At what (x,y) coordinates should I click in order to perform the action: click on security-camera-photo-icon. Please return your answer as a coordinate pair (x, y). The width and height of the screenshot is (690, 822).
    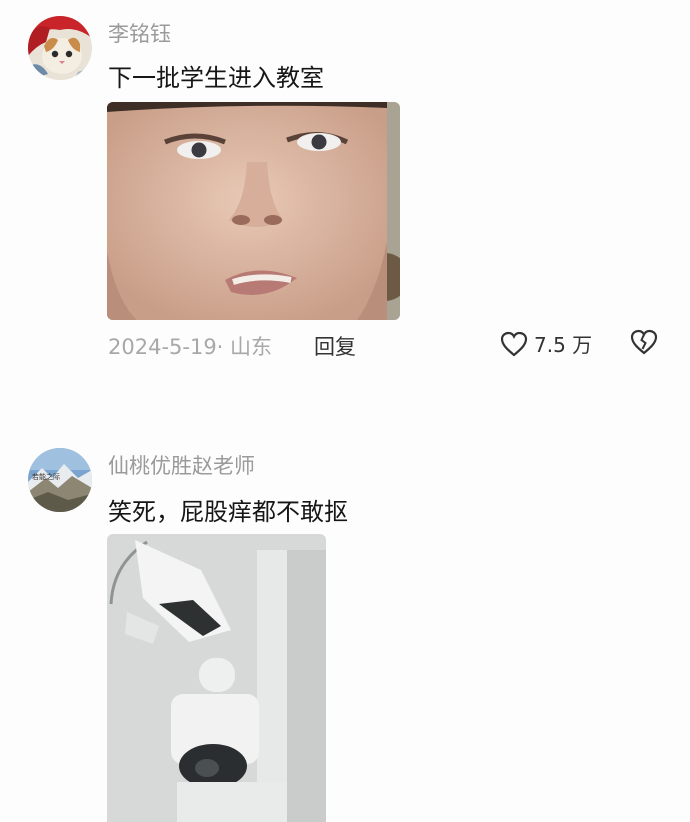
    Looking at the image, I should click on (216, 678).